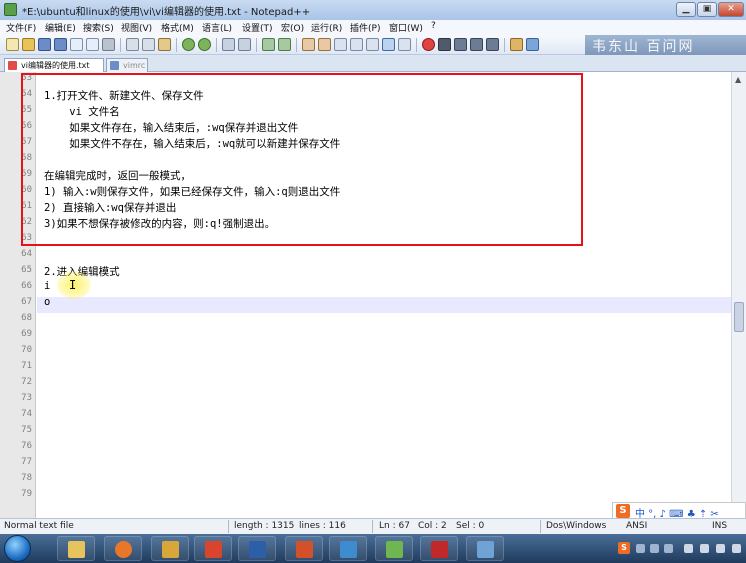 This screenshot has height=563, width=746. Describe the element at coordinates (365, 27) in the screenshot. I see `menu-plugins: 插件(P)` at that location.